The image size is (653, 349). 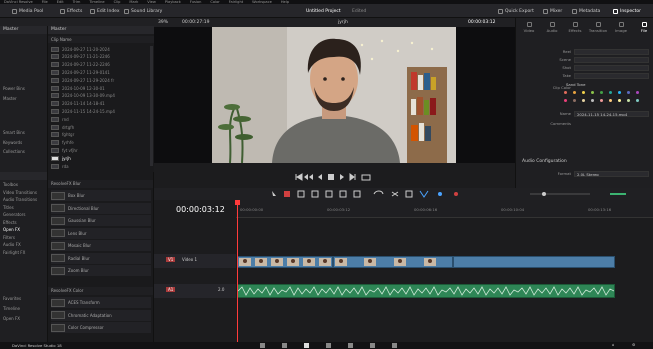 I want to click on fast-forward-icon, so click(x=352, y=177).